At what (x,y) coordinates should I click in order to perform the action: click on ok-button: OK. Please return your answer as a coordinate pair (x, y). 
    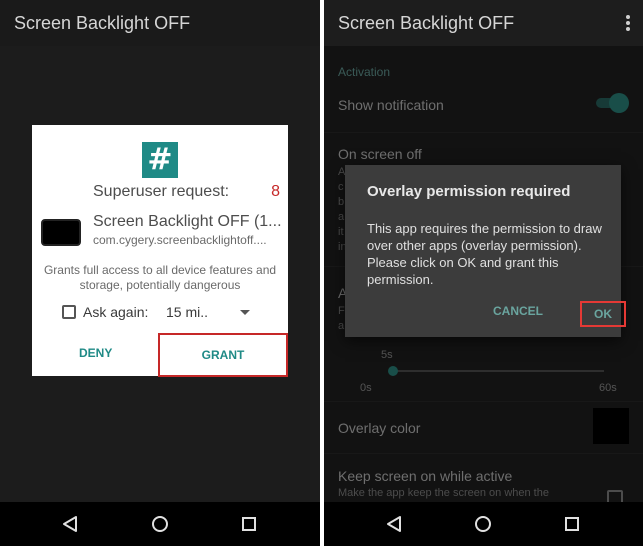
    Looking at the image, I should click on (603, 314).